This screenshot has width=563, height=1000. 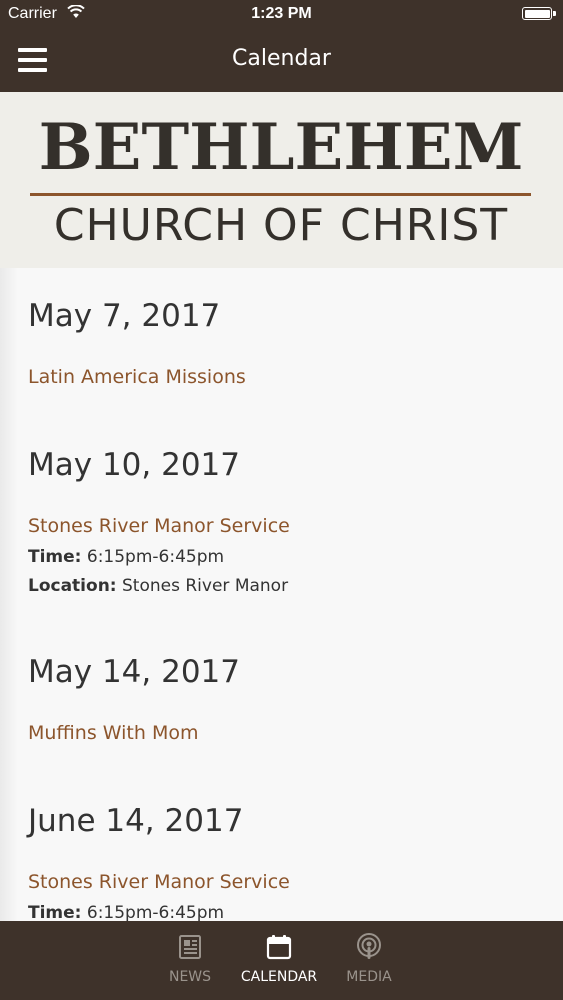 What do you see at coordinates (113, 733) in the screenshot?
I see `event-title-link: Muffins With Mom` at bounding box center [113, 733].